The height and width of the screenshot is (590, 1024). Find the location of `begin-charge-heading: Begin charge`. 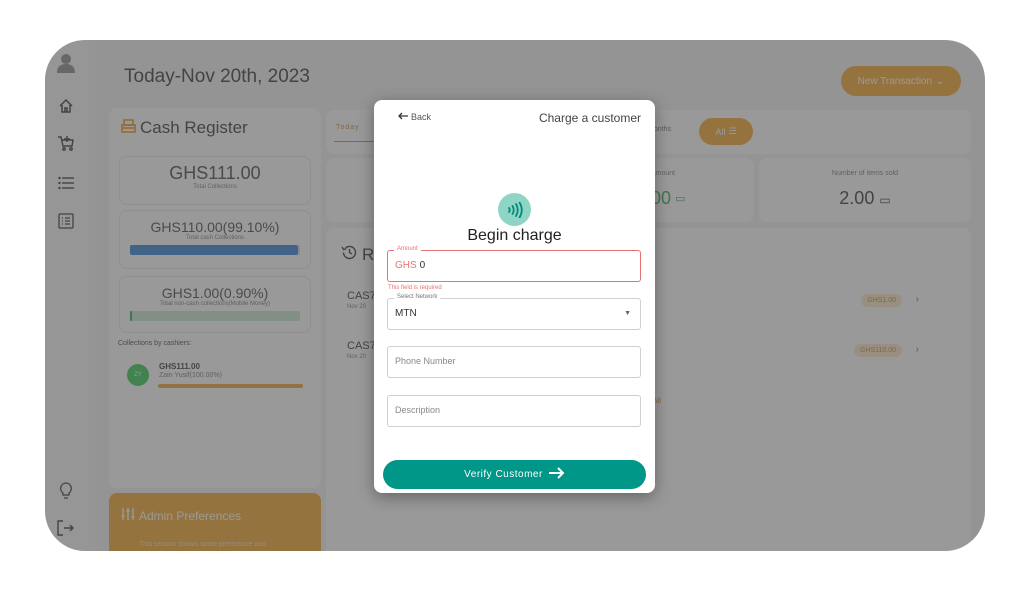

begin-charge-heading: Begin charge is located at coordinates (514, 235).